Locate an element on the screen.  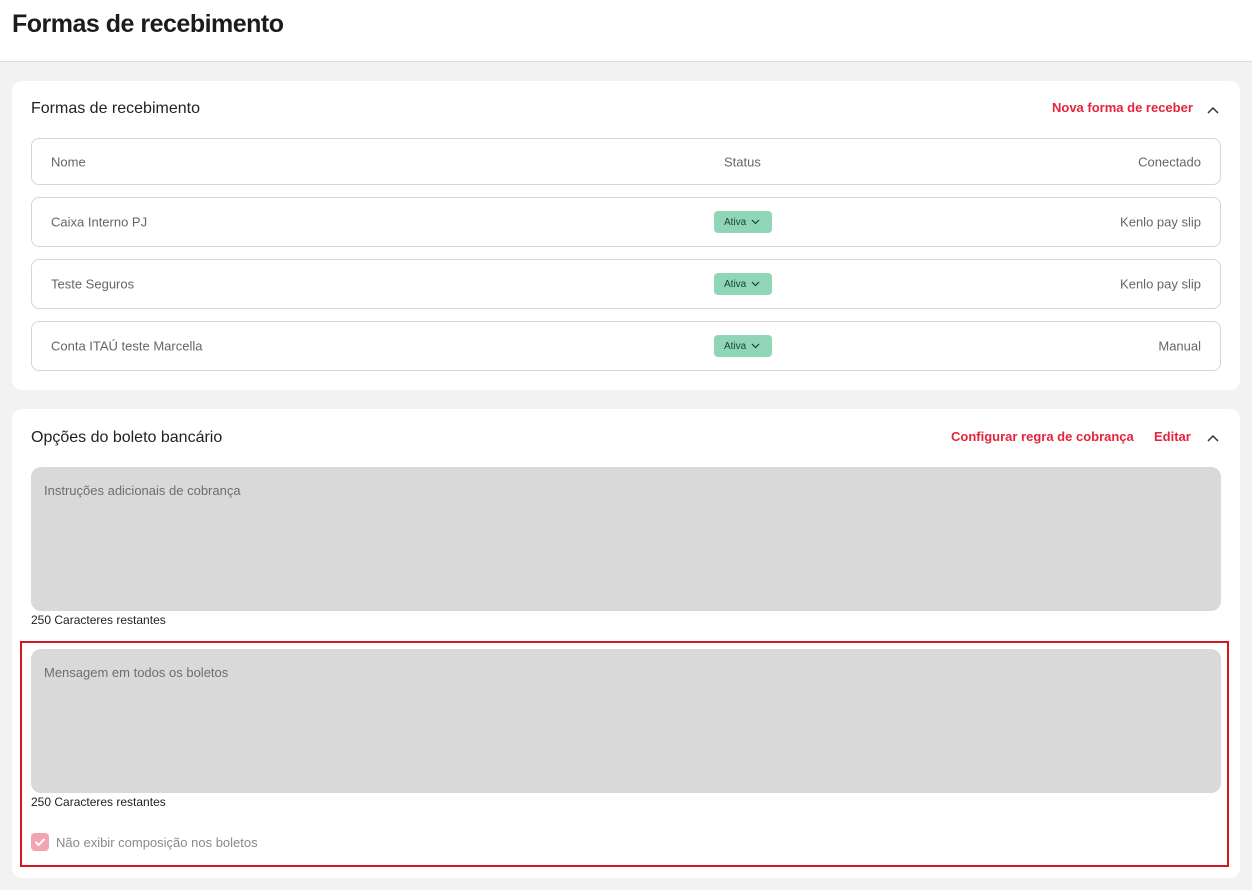
hide-composition-checkbox is located at coordinates (40, 842).